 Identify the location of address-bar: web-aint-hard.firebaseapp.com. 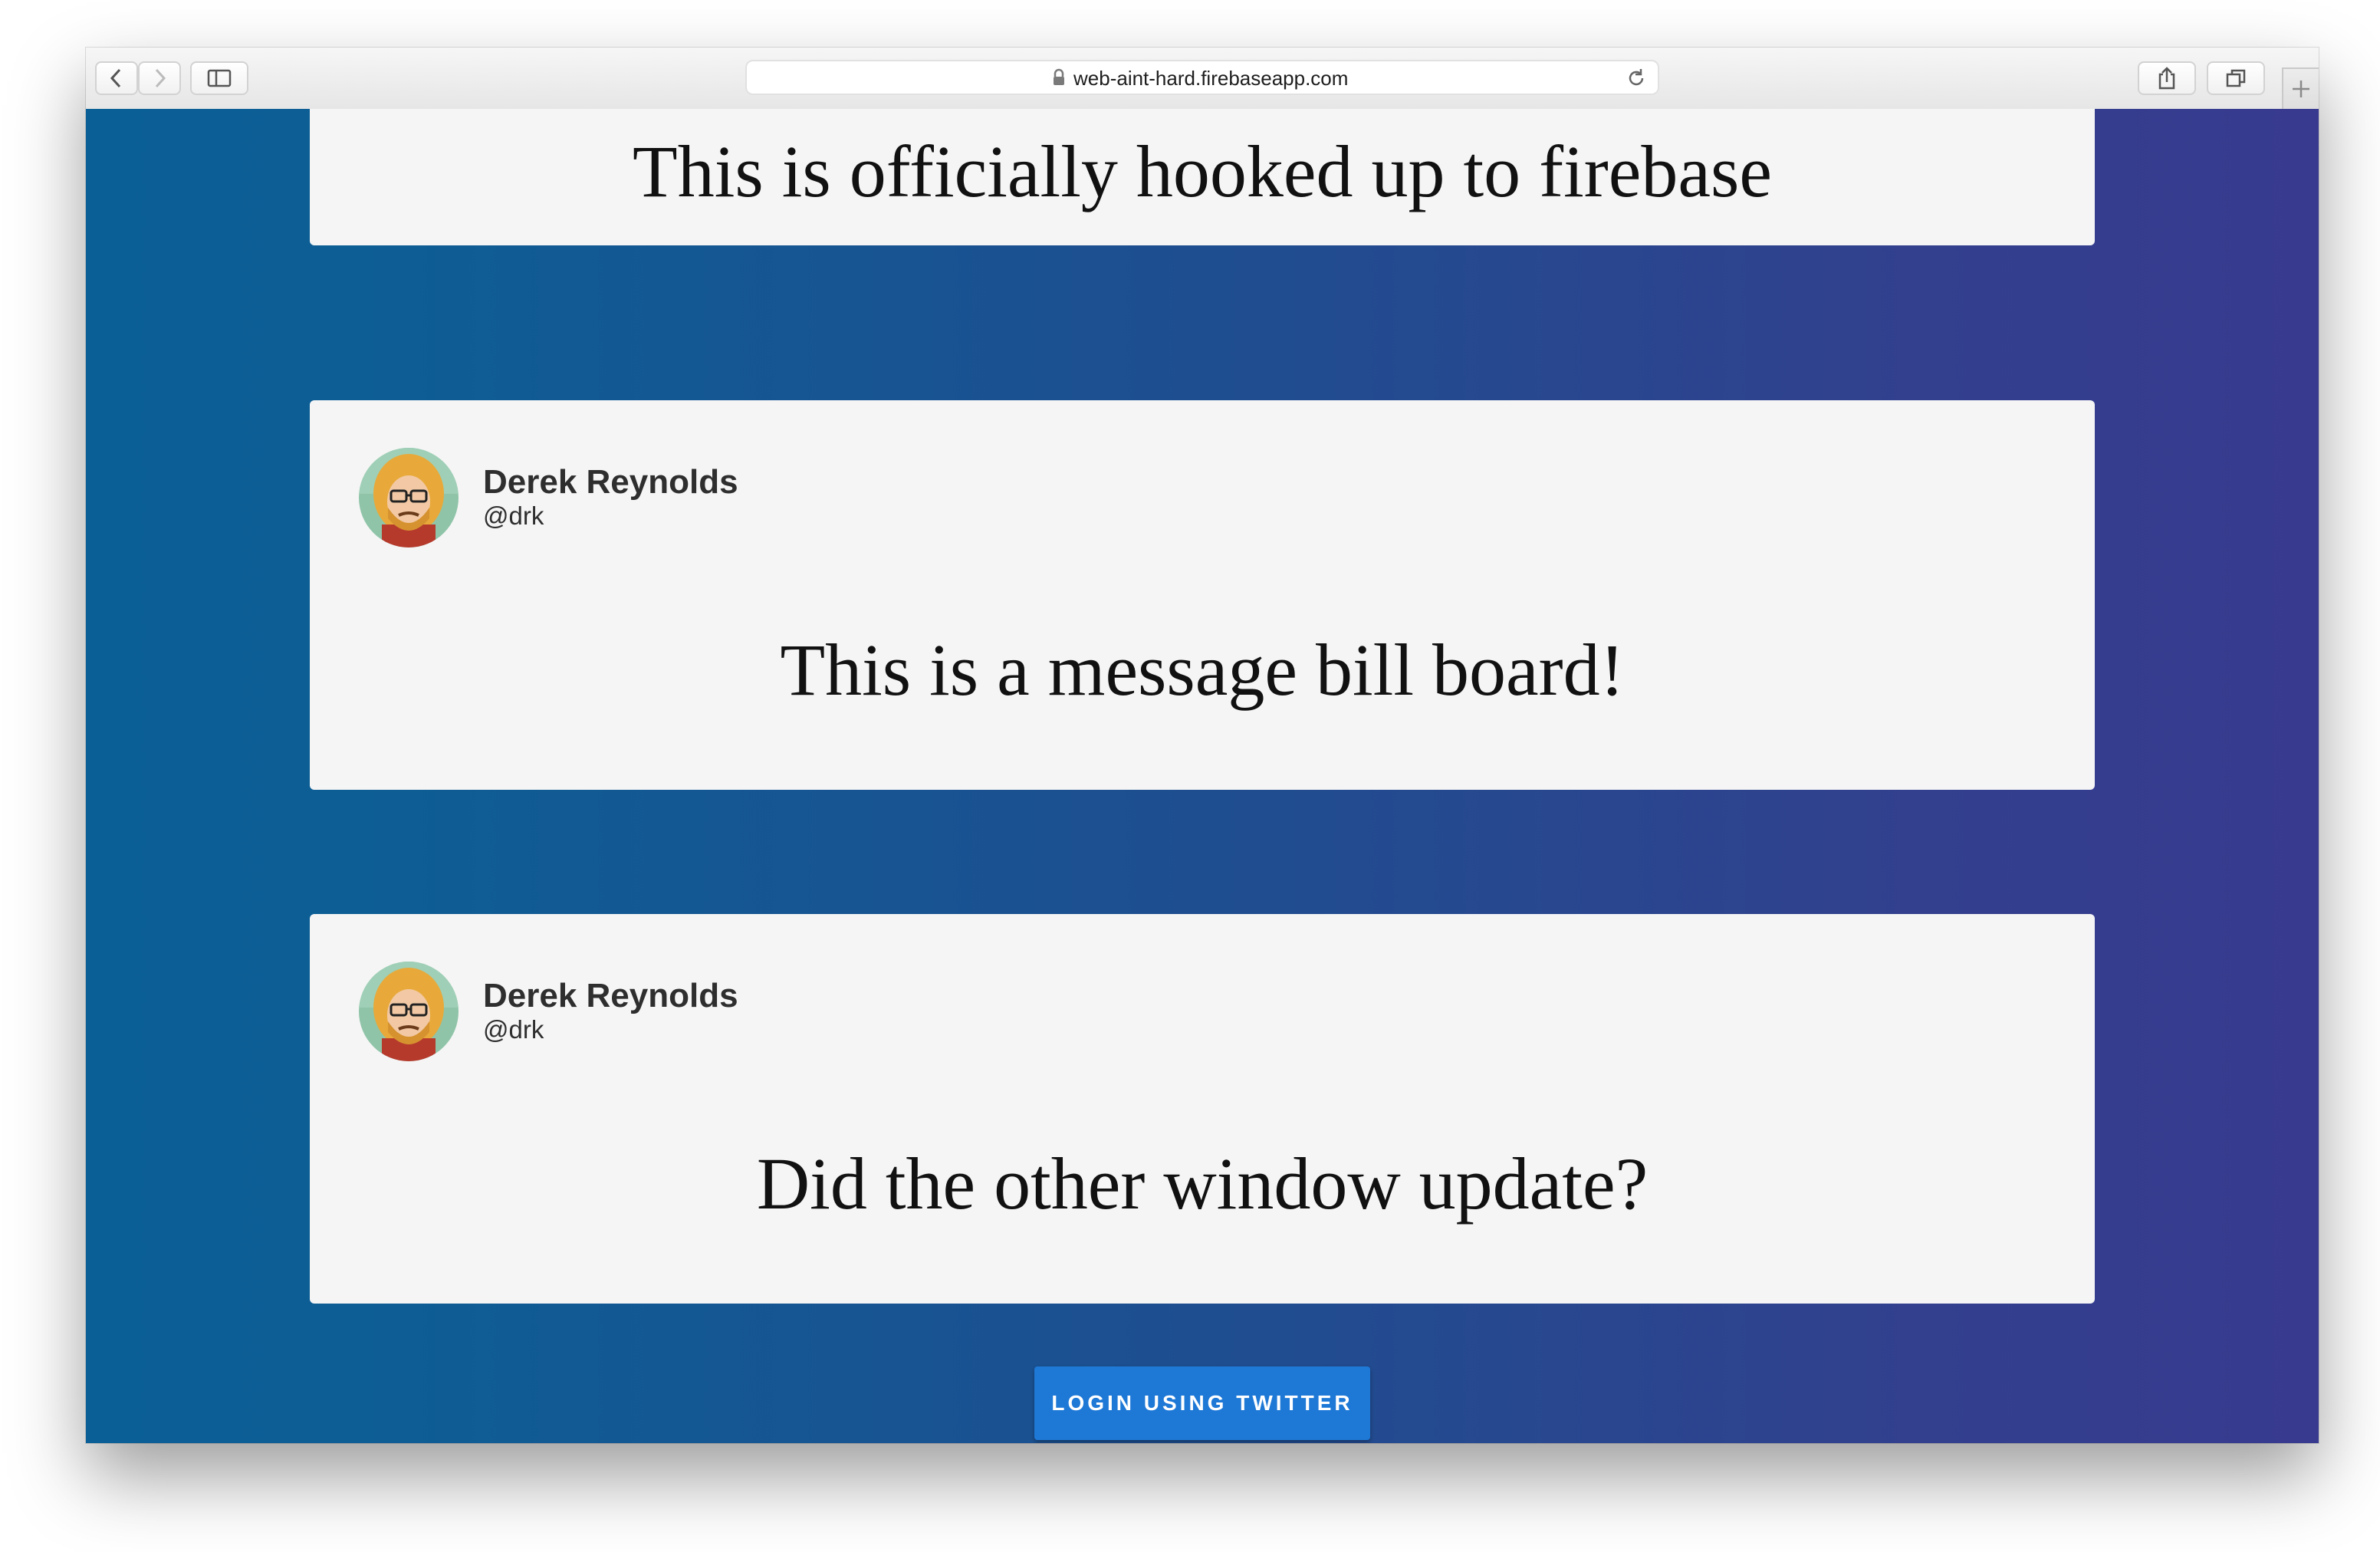
(1202, 77).